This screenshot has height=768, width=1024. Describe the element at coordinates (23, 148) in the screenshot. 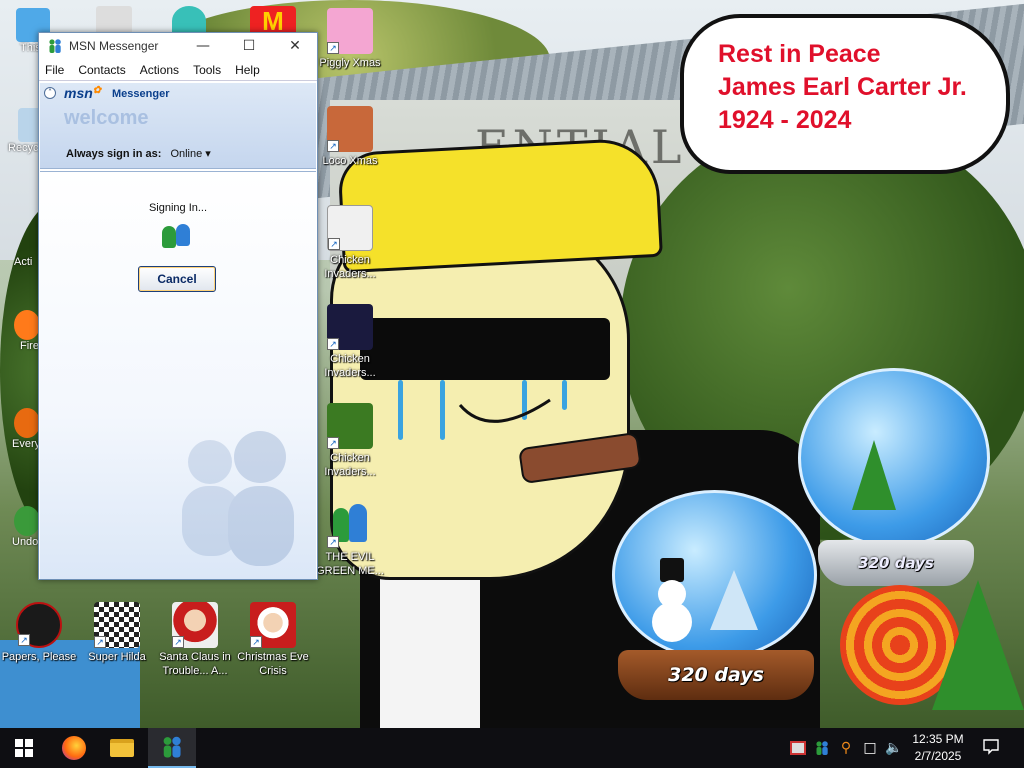

I see `desktop-icon-label: Recyc` at that location.